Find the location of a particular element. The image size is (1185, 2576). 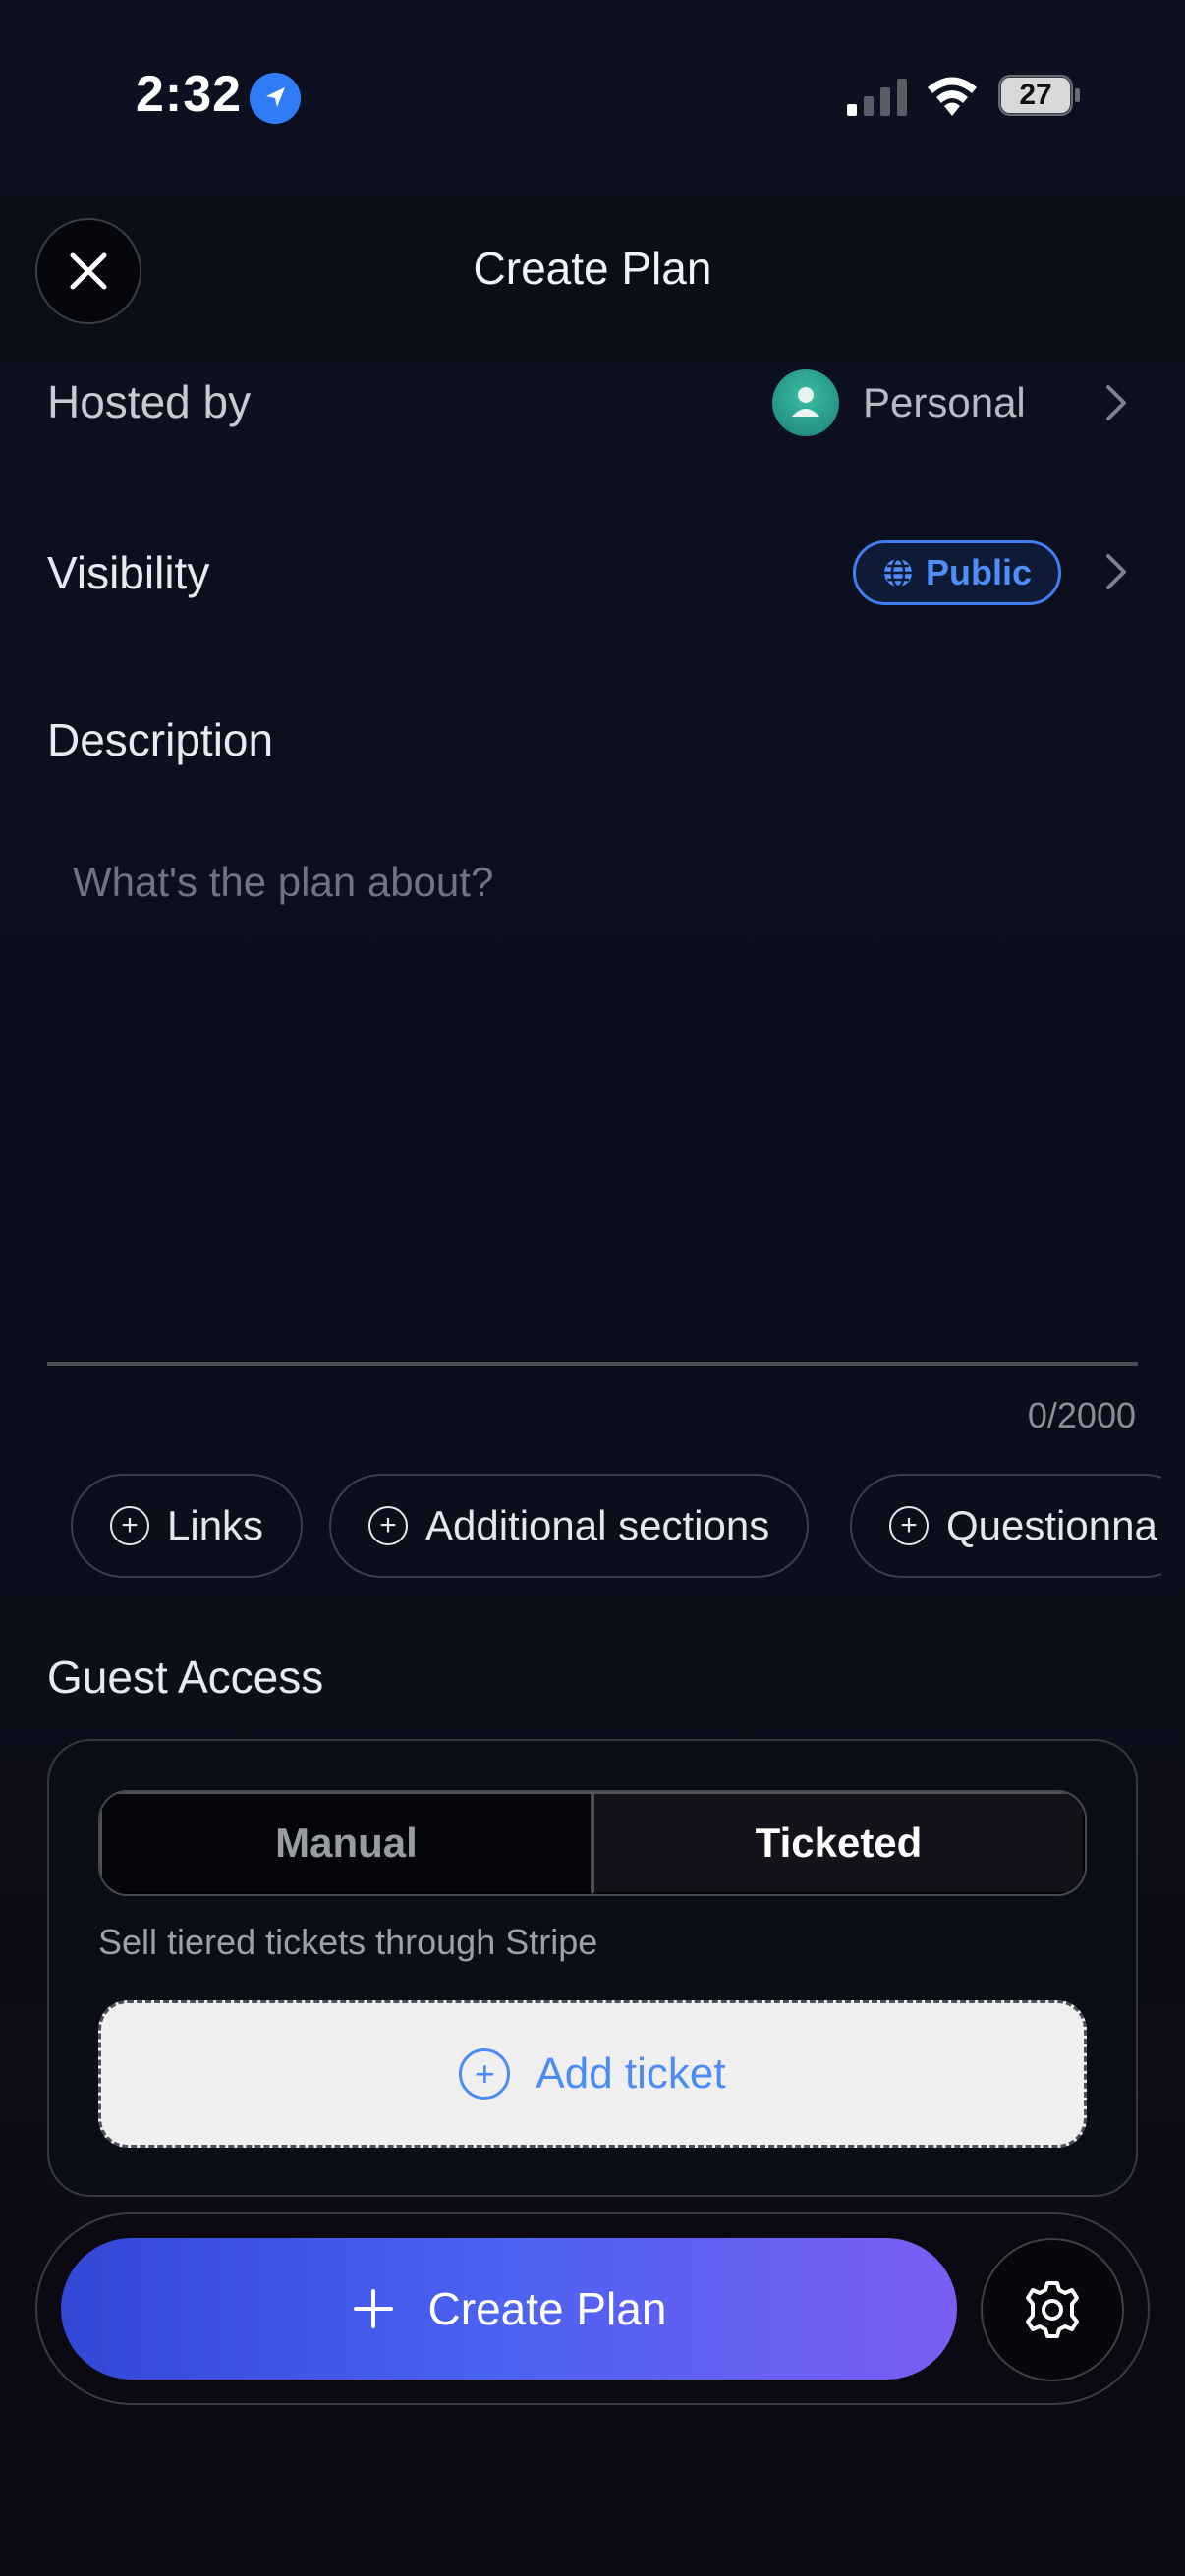

description-label: Description is located at coordinates (161, 739).